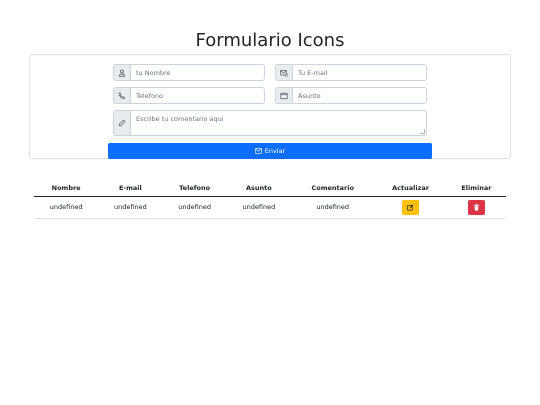  I want to click on name-input, so click(198, 72).